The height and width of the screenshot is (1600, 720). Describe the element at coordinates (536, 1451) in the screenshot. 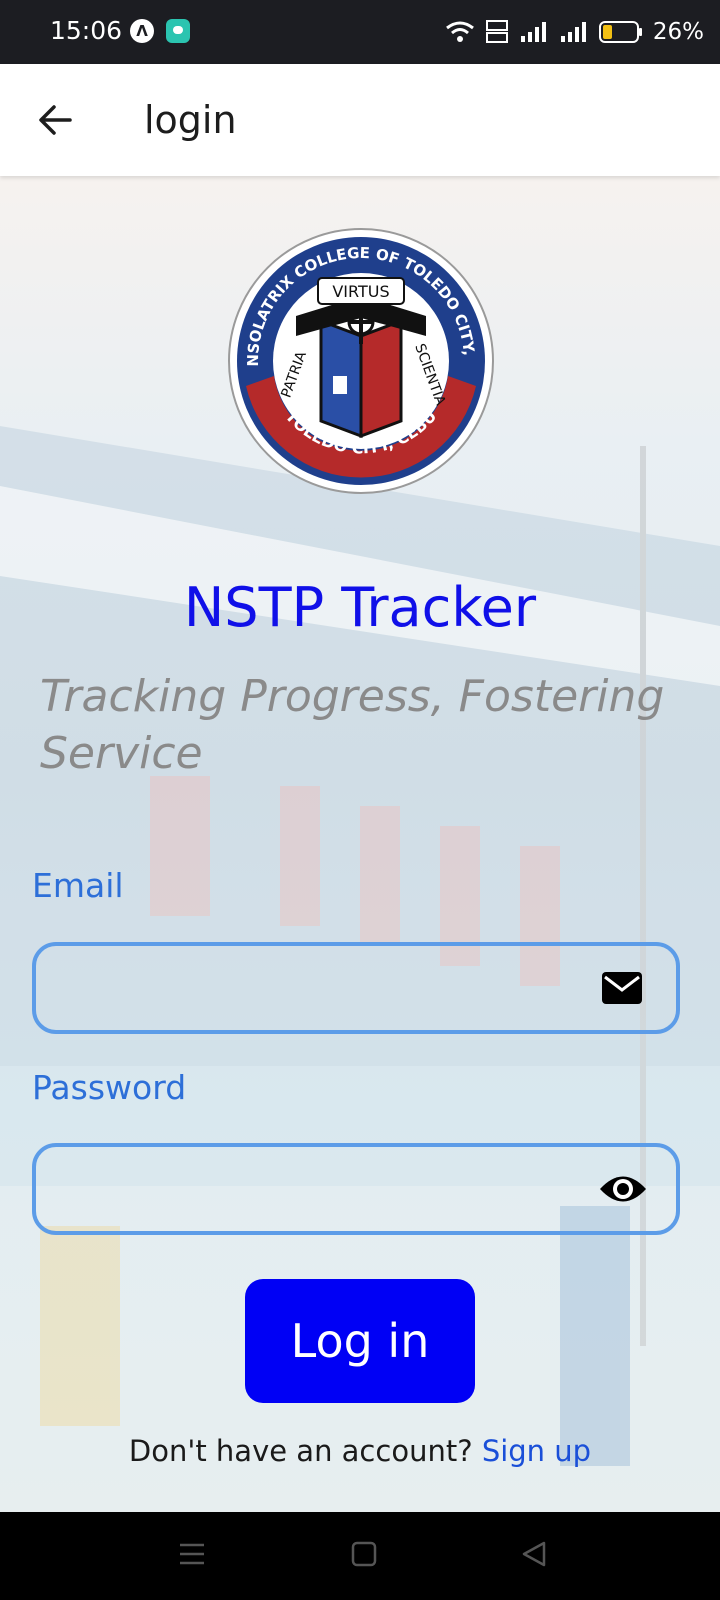

I see `signup-link: Sign up` at that location.